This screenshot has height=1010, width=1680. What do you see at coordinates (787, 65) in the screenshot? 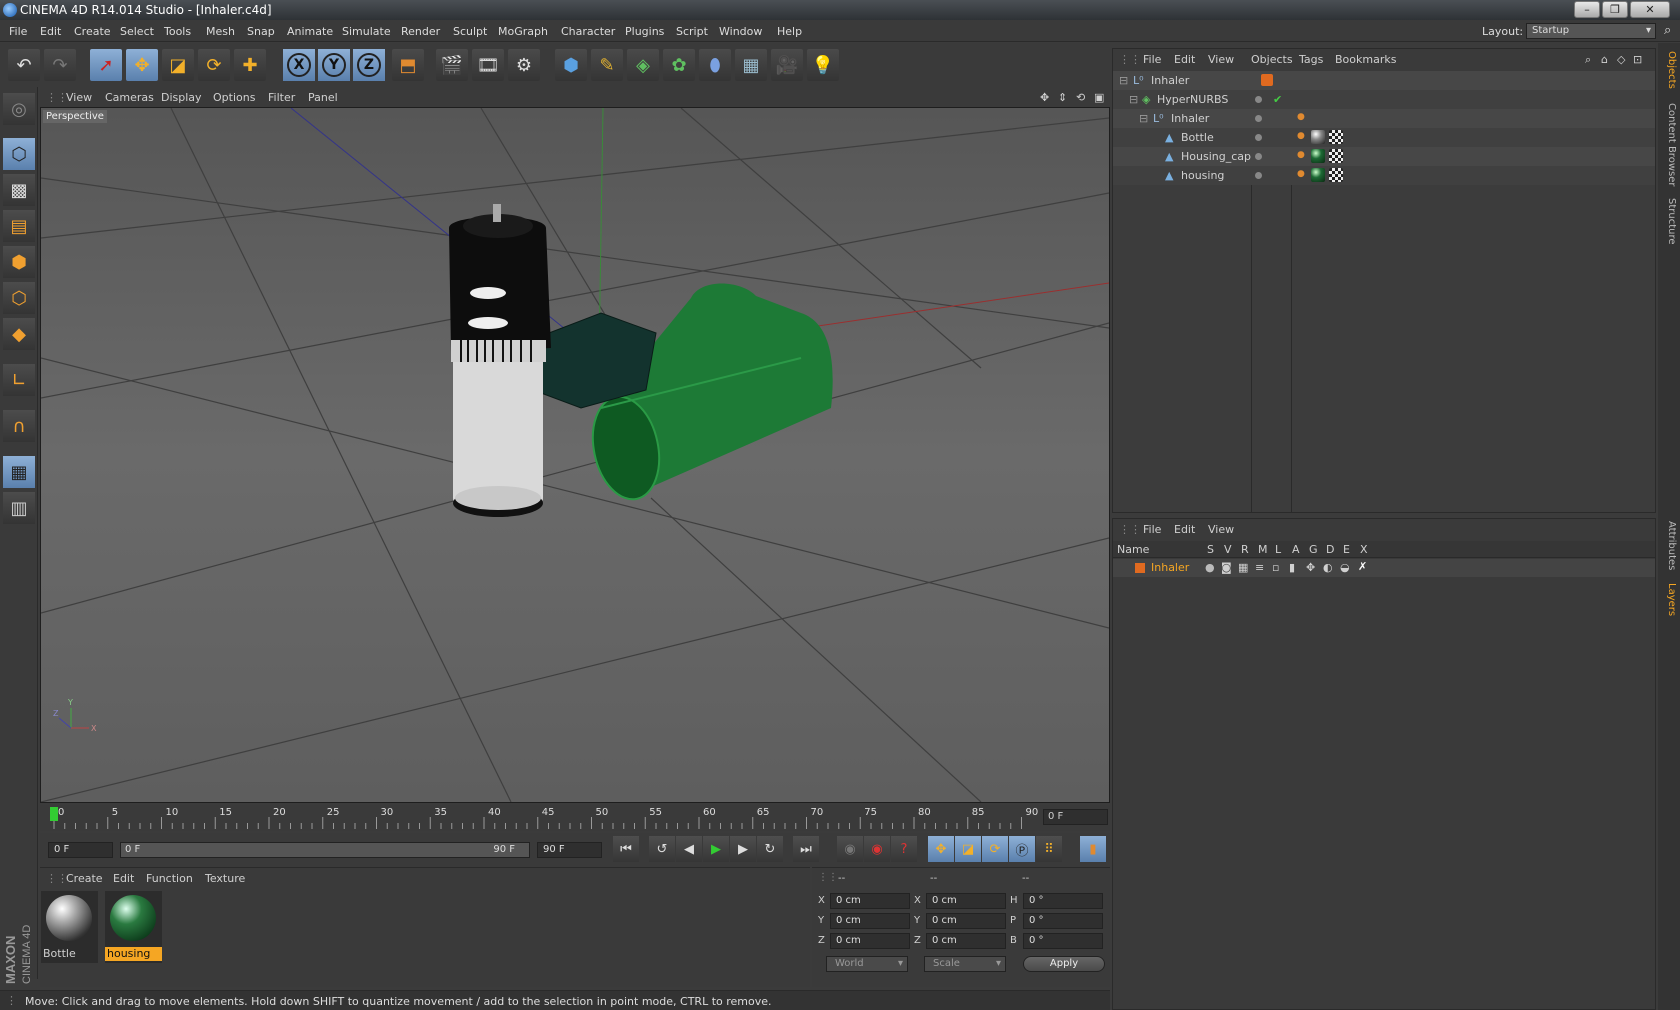
I see `camera-icon: 🎥` at bounding box center [787, 65].